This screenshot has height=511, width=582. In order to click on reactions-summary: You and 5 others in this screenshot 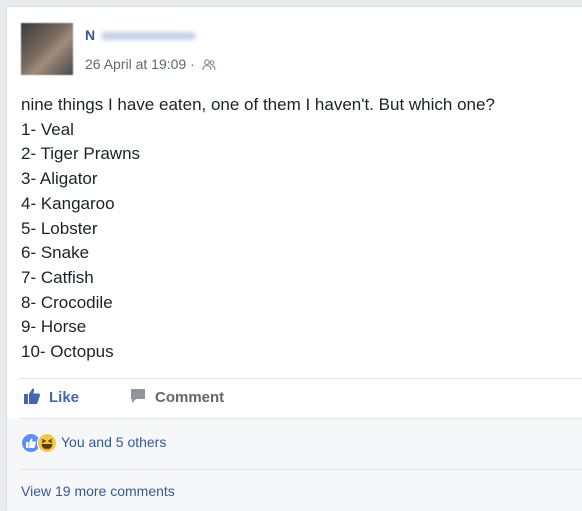, I will do `click(93, 445)`.